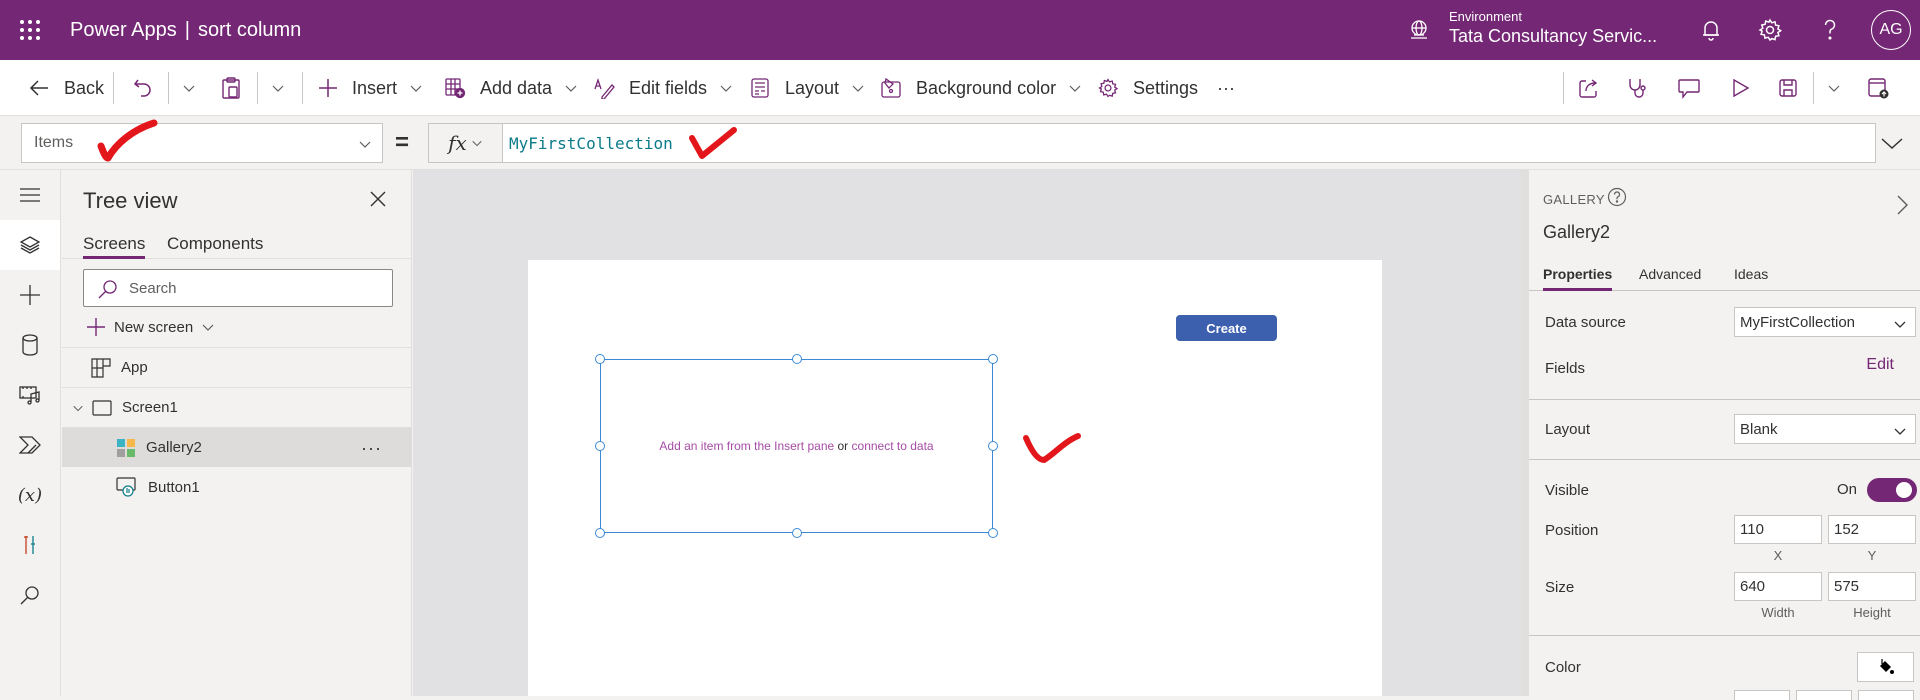 This screenshot has width=1920, height=700. What do you see at coordinates (276, 88) in the screenshot?
I see `paste-dropdown` at bounding box center [276, 88].